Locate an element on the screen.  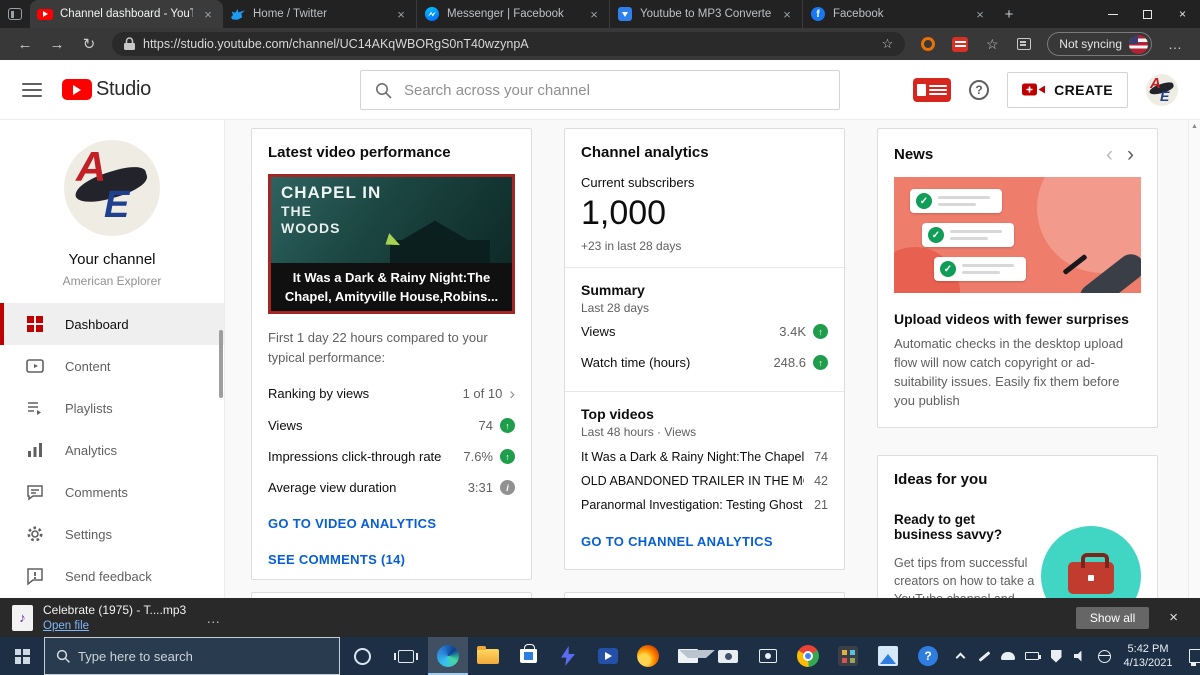
account-avatar: AE is located at coordinates (1162, 89).